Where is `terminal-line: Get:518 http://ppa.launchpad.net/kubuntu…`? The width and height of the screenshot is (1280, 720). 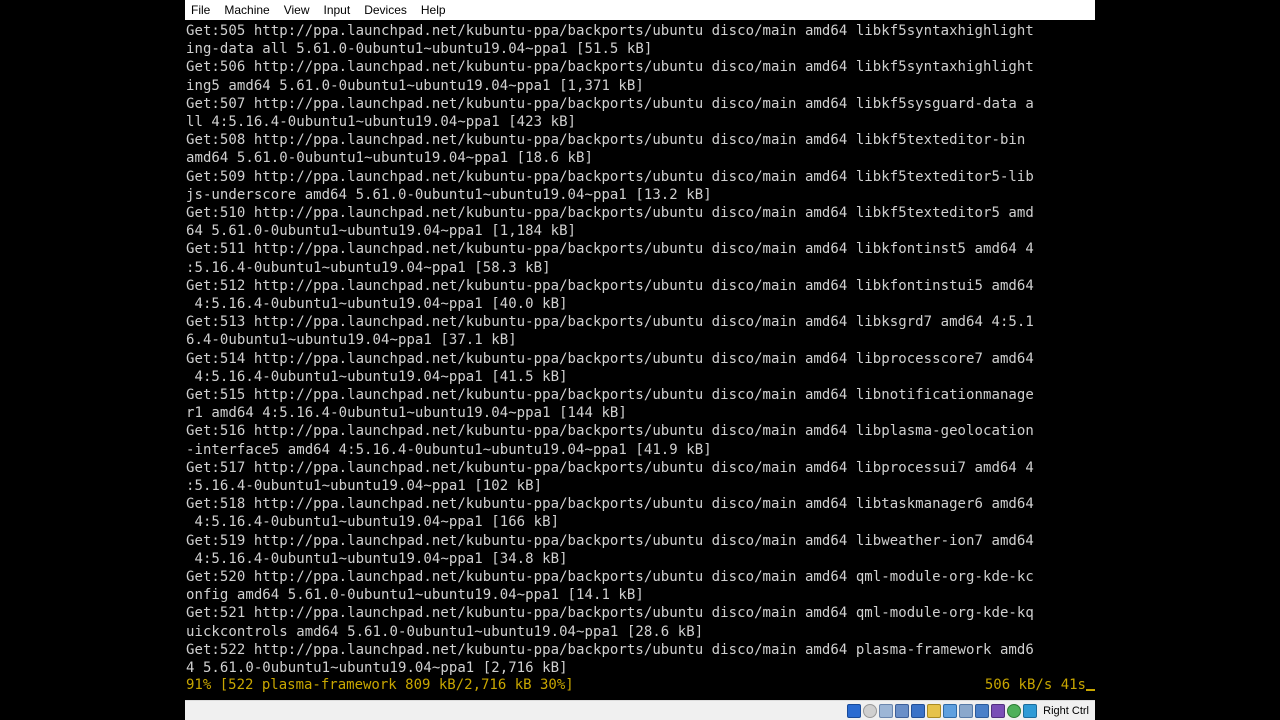
terminal-line: Get:518 http://ppa.launchpad.net/kubuntu… is located at coordinates (610, 504).